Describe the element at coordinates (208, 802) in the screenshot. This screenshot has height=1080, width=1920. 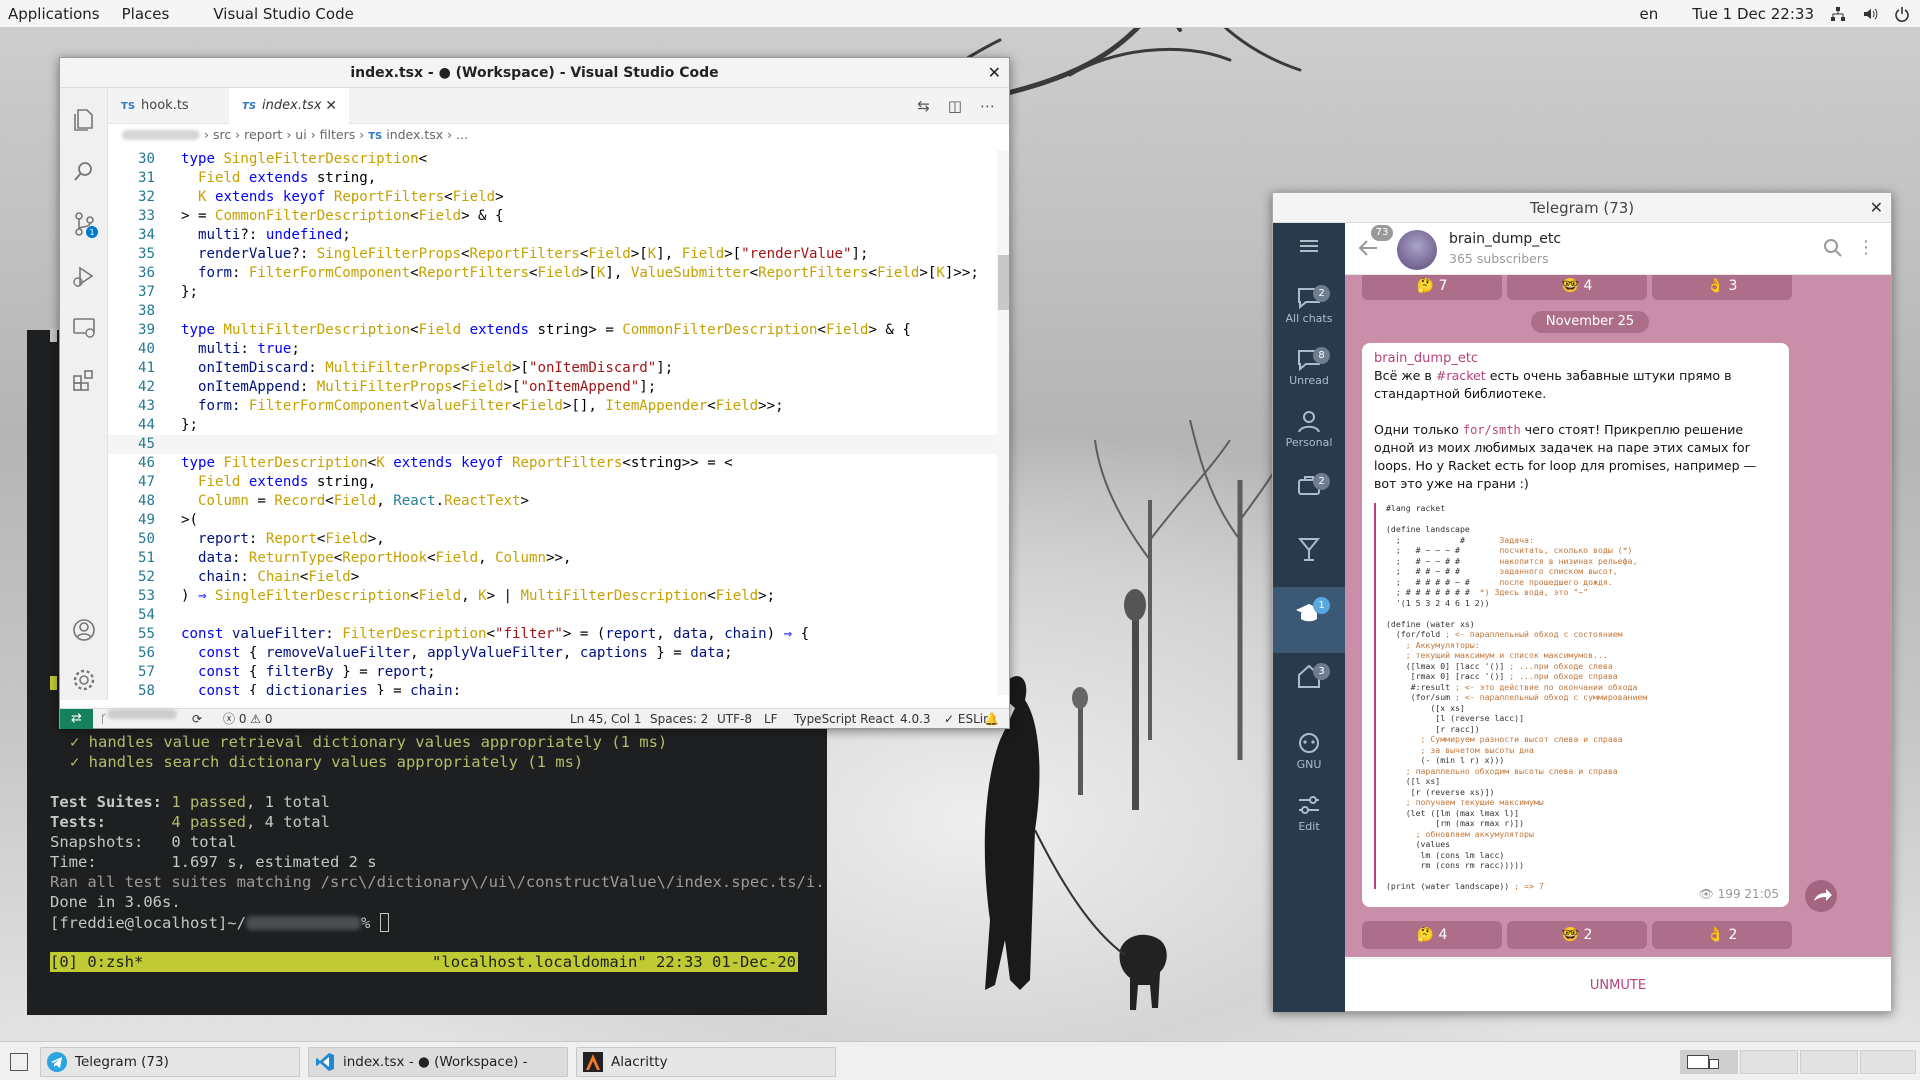
I see `value: 1 passed` at that location.